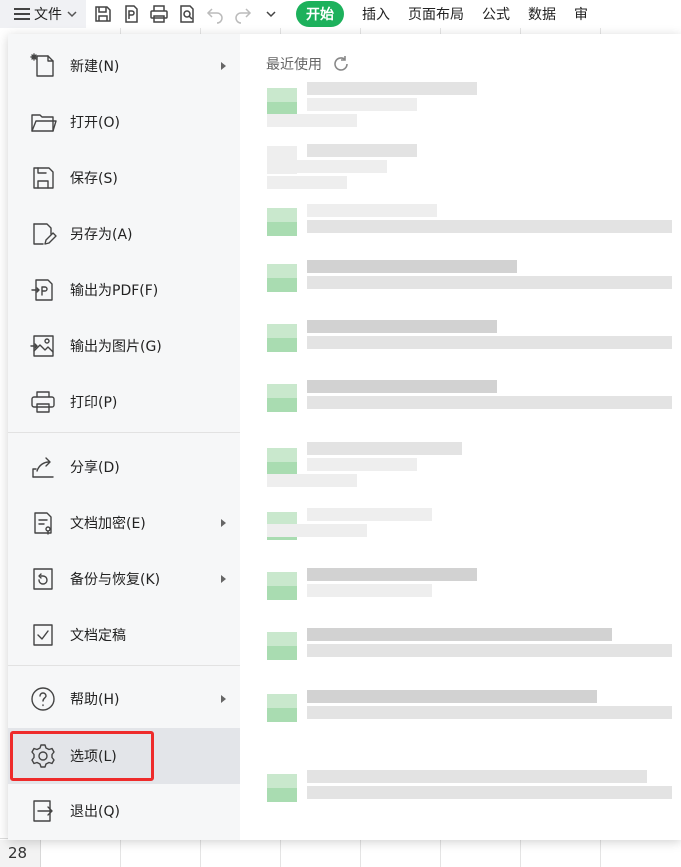 This screenshot has width=681, height=867. What do you see at coordinates (95, 123) in the screenshot?
I see `menu-item-label: 打开(O)` at bounding box center [95, 123].